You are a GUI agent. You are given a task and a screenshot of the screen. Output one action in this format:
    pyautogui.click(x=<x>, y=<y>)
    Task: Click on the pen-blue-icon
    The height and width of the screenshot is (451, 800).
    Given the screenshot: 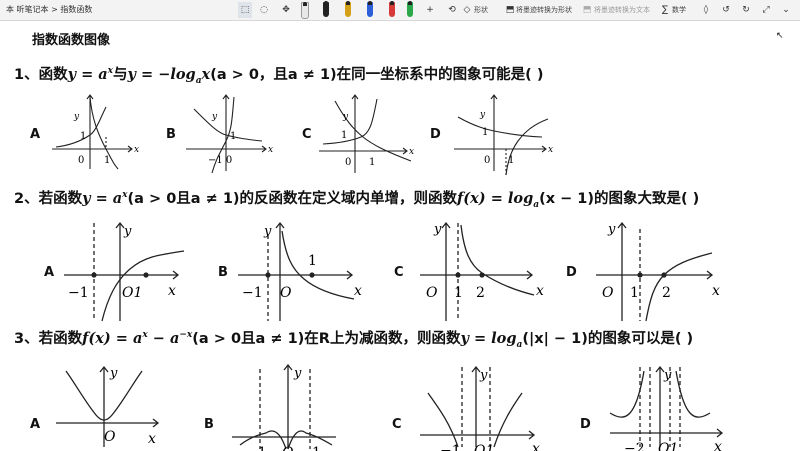 What is the action you would take?
    pyautogui.click(x=370, y=9)
    